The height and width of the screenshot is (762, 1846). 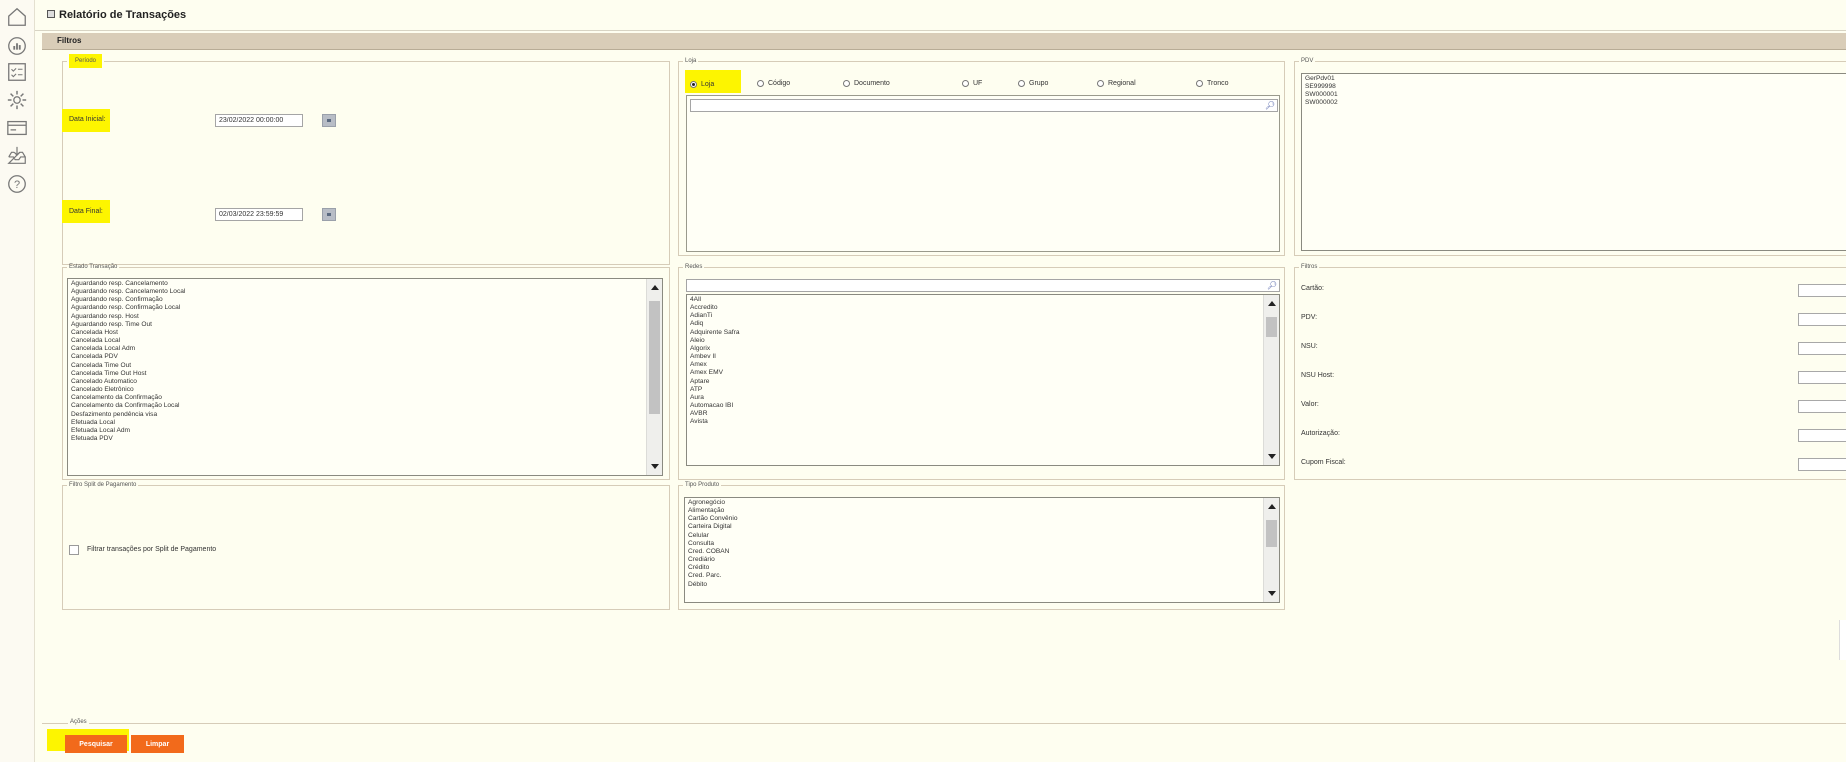 I want to click on gear-icon, so click(x=17, y=100).